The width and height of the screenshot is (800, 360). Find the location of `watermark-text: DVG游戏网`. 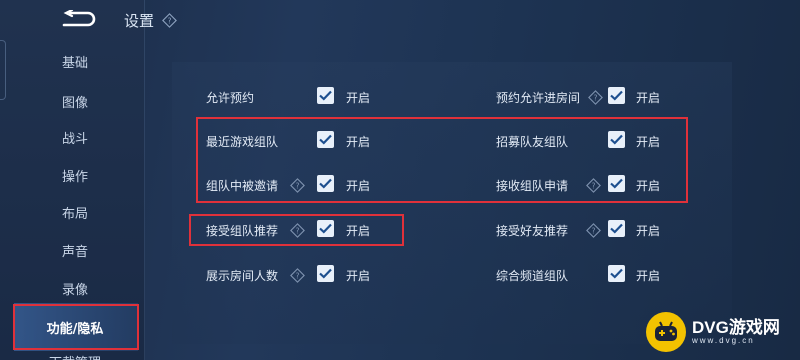

watermark-text: DVG游戏网 is located at coordinates (736, 327).